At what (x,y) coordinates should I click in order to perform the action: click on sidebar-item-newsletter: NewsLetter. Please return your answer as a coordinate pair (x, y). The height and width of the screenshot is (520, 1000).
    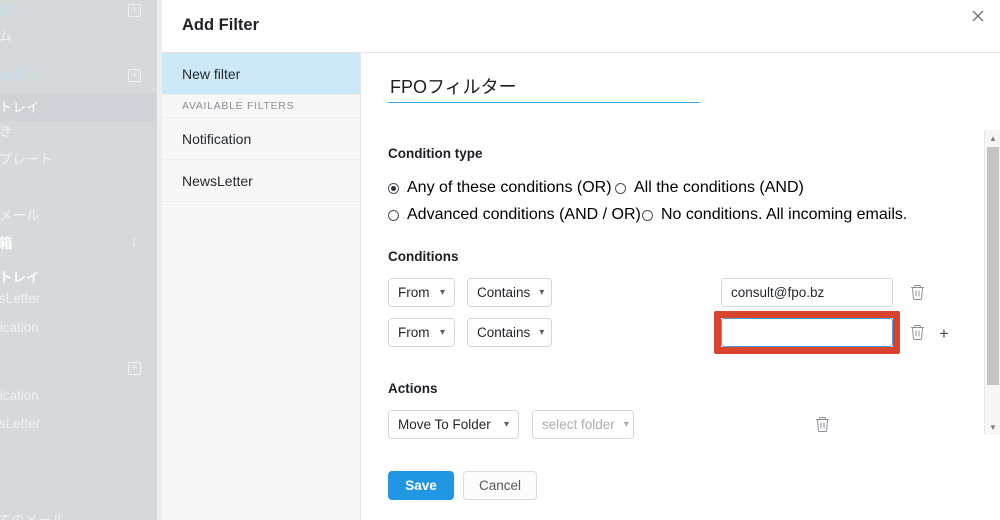
    Looking at the image, I should click on (261, 181).